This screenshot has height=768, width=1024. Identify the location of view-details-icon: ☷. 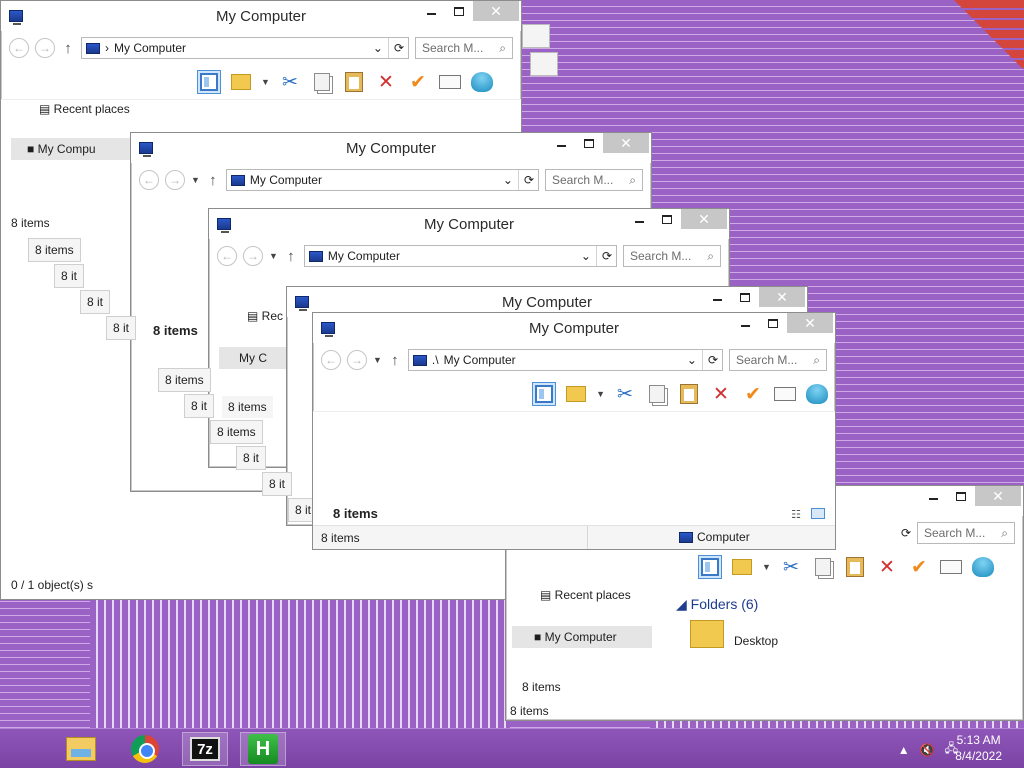
(796, 514).